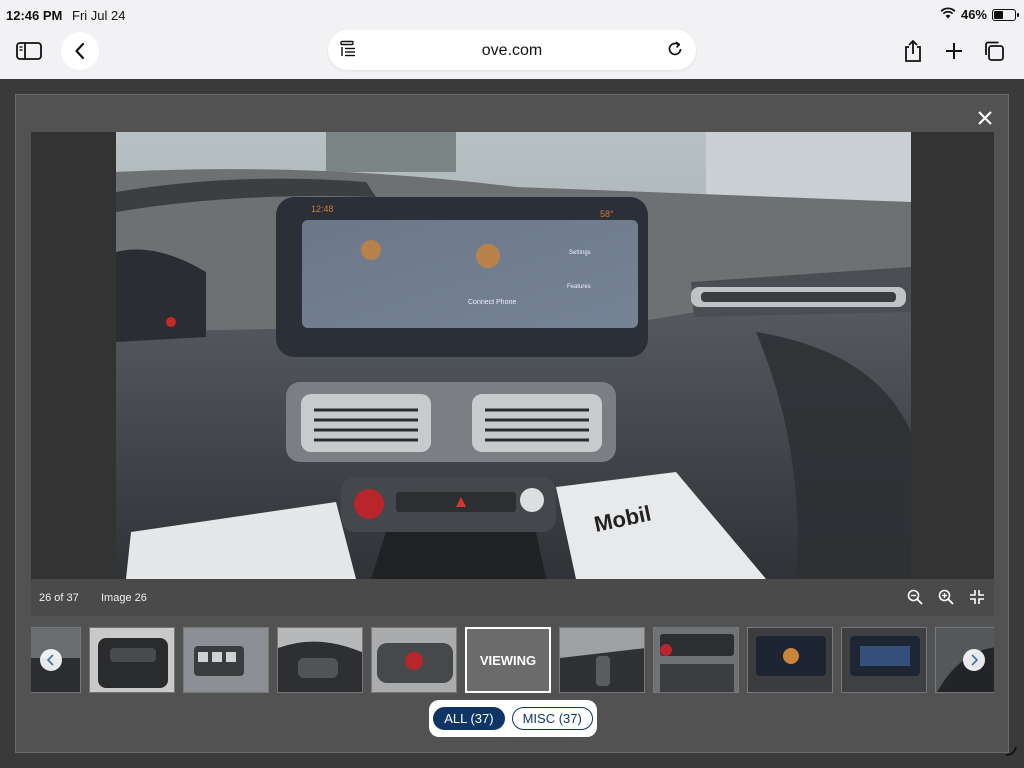 This screenshot has height=768, width=1024. I want to click on status-bar: 12:46 PM Fri Jul 24 46%, so click(512, 14).